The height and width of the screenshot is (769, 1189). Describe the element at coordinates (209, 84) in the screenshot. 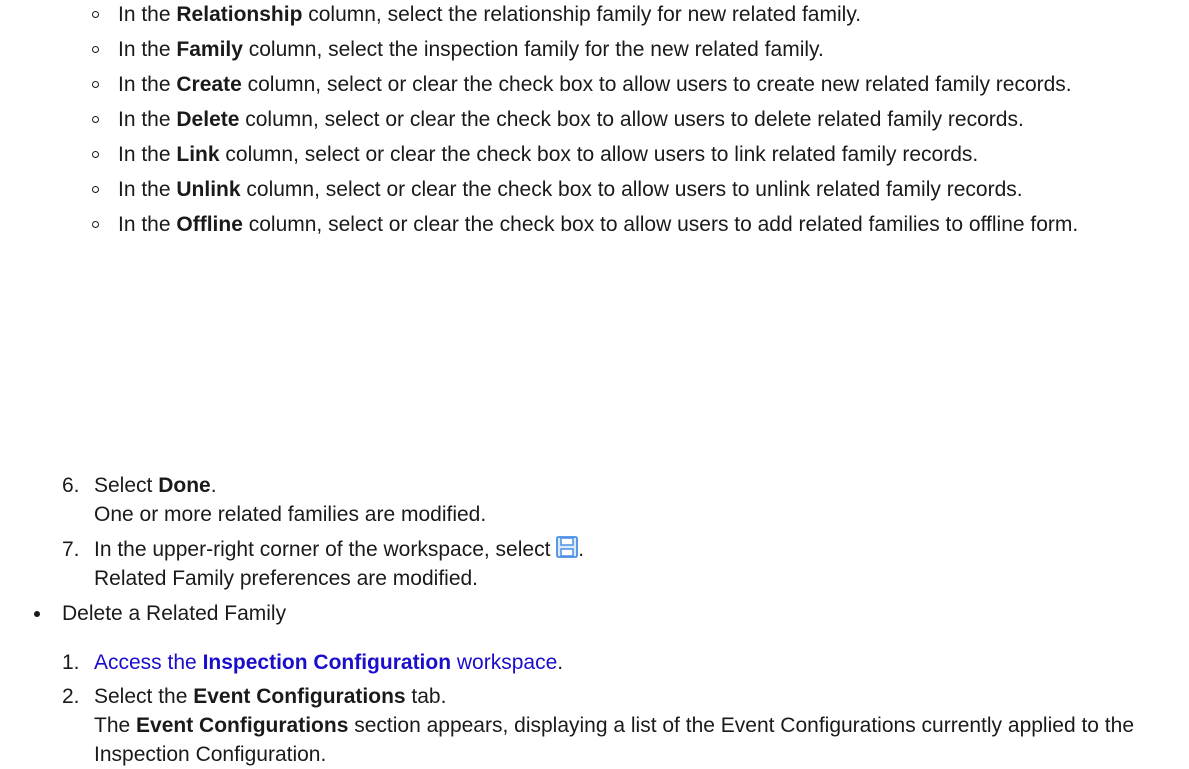

I see `column-name: Create` at that location.